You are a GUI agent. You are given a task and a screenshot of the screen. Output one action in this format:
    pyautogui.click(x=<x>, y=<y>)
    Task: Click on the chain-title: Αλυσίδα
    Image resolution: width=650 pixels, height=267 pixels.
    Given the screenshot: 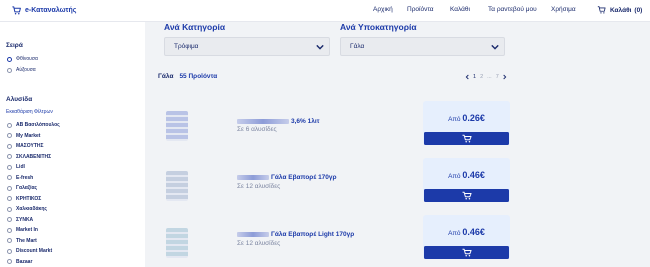 What is the action you would take?
    pyautogui.click(x=19, y=99)
    